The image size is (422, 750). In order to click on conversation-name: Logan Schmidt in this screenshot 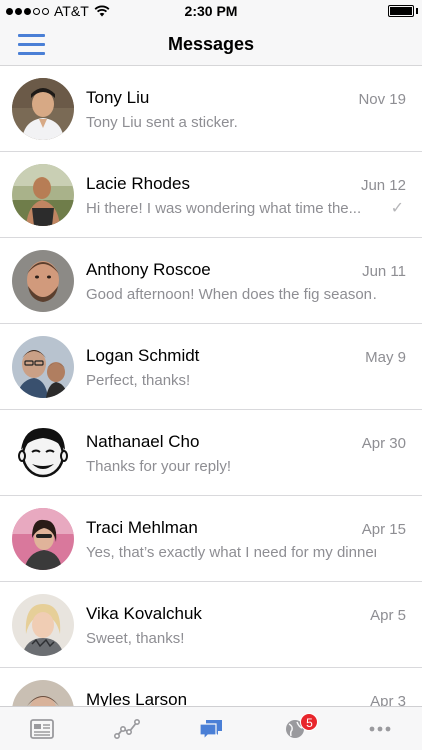, I will do `click(143, 355)`.